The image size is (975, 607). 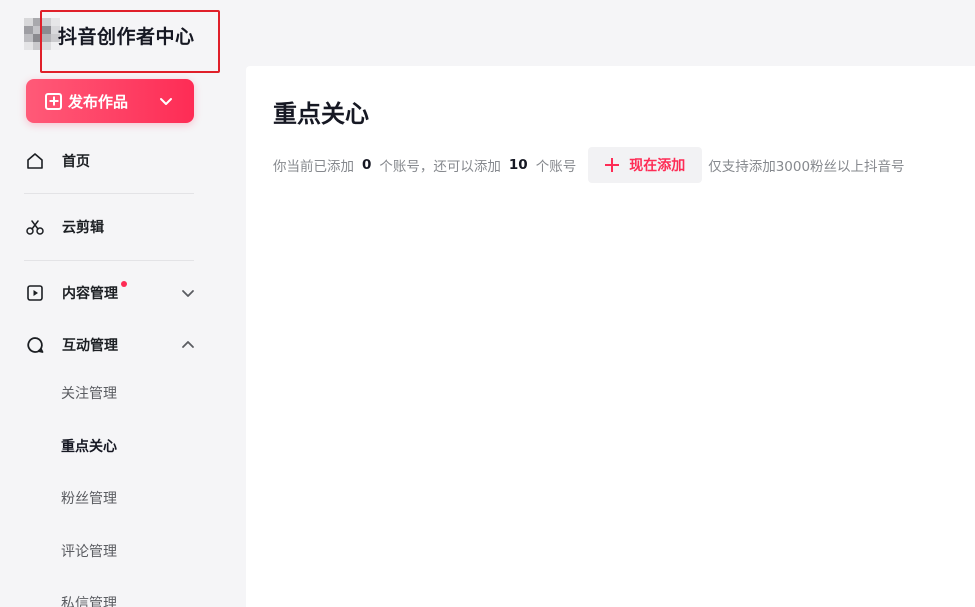 I want to click on chevron-up-icon, so click(x=188, y=345).